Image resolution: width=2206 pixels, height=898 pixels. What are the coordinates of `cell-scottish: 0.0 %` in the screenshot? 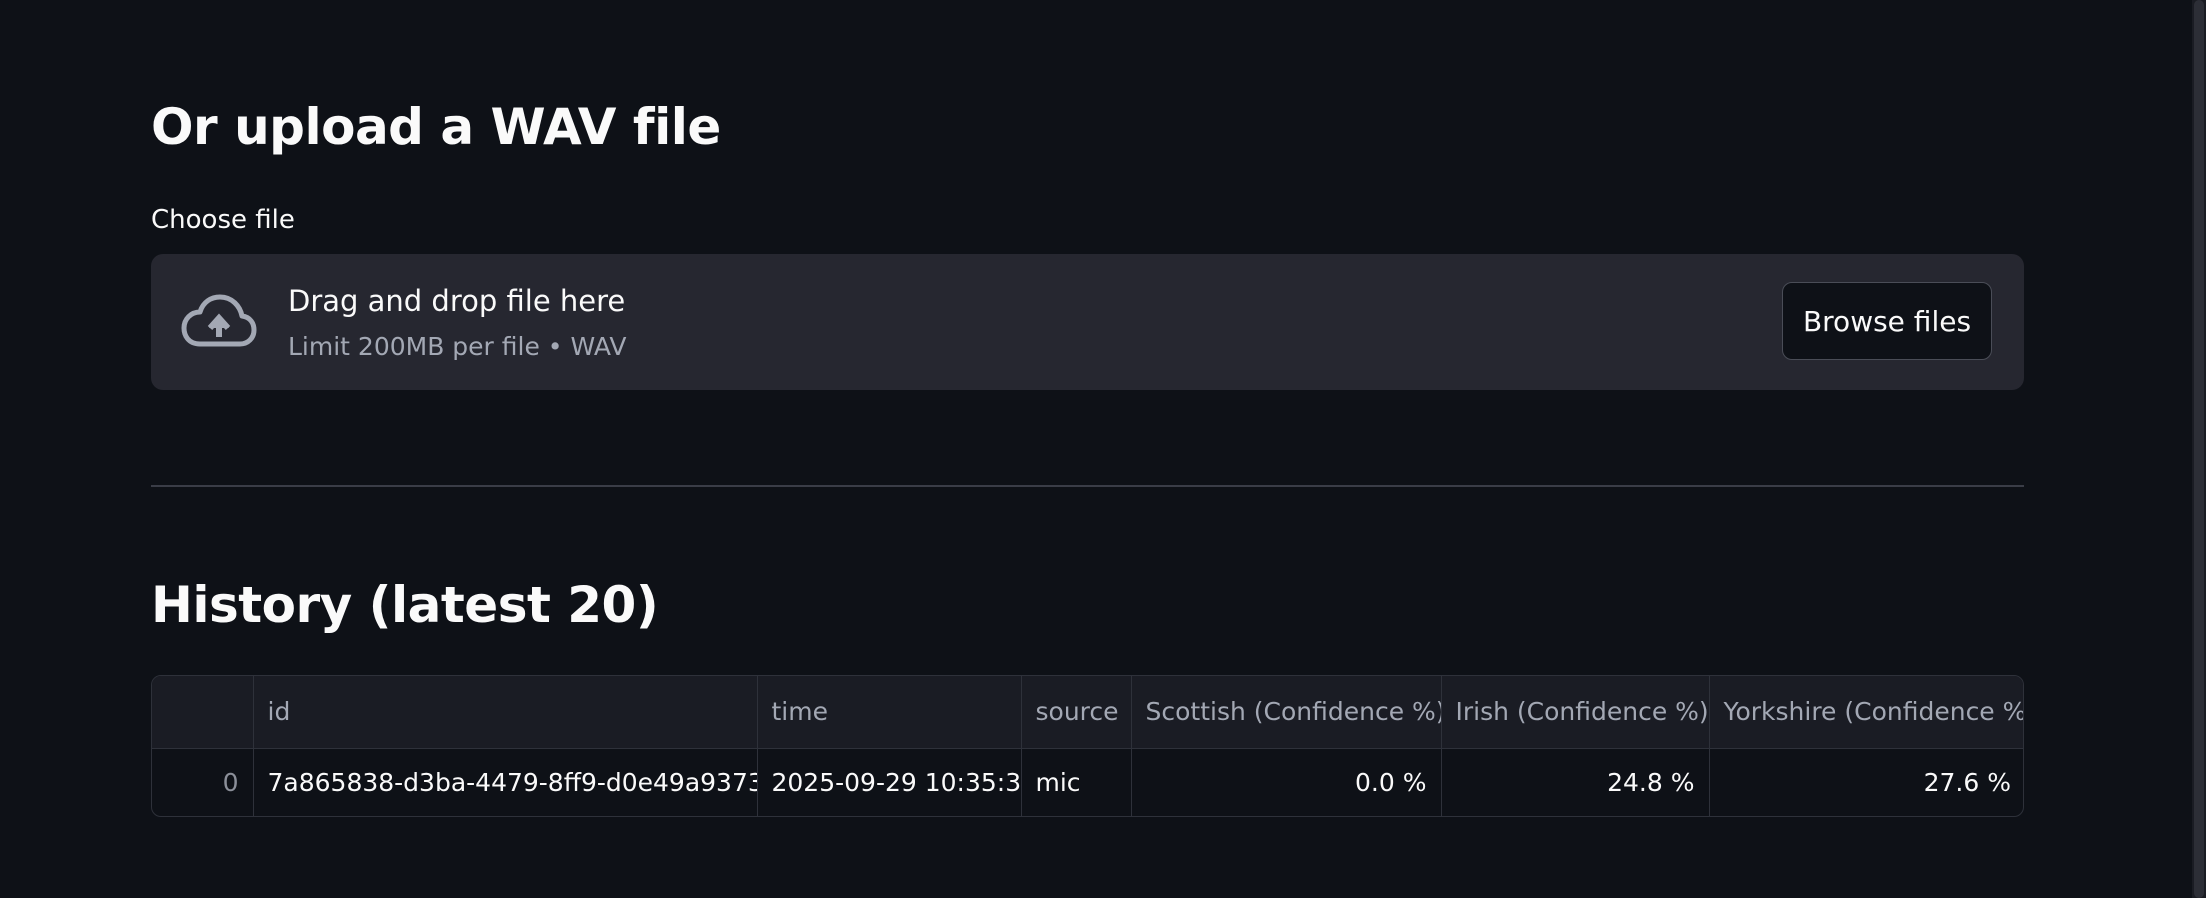 It's located at (1286, 782).